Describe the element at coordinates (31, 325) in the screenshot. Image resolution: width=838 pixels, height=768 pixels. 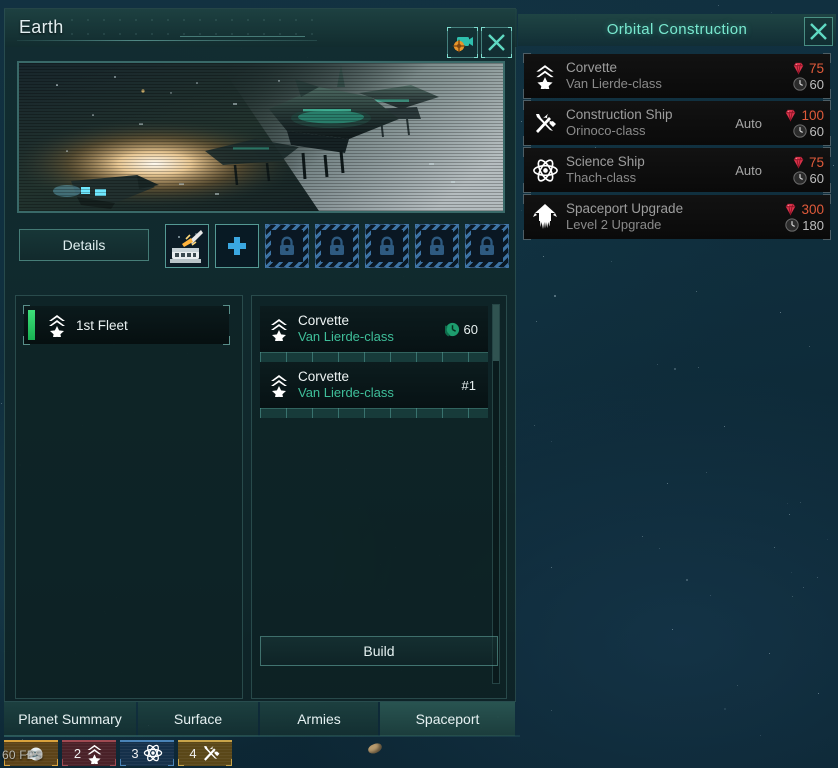
I see `fleet-health-bar` at that location.